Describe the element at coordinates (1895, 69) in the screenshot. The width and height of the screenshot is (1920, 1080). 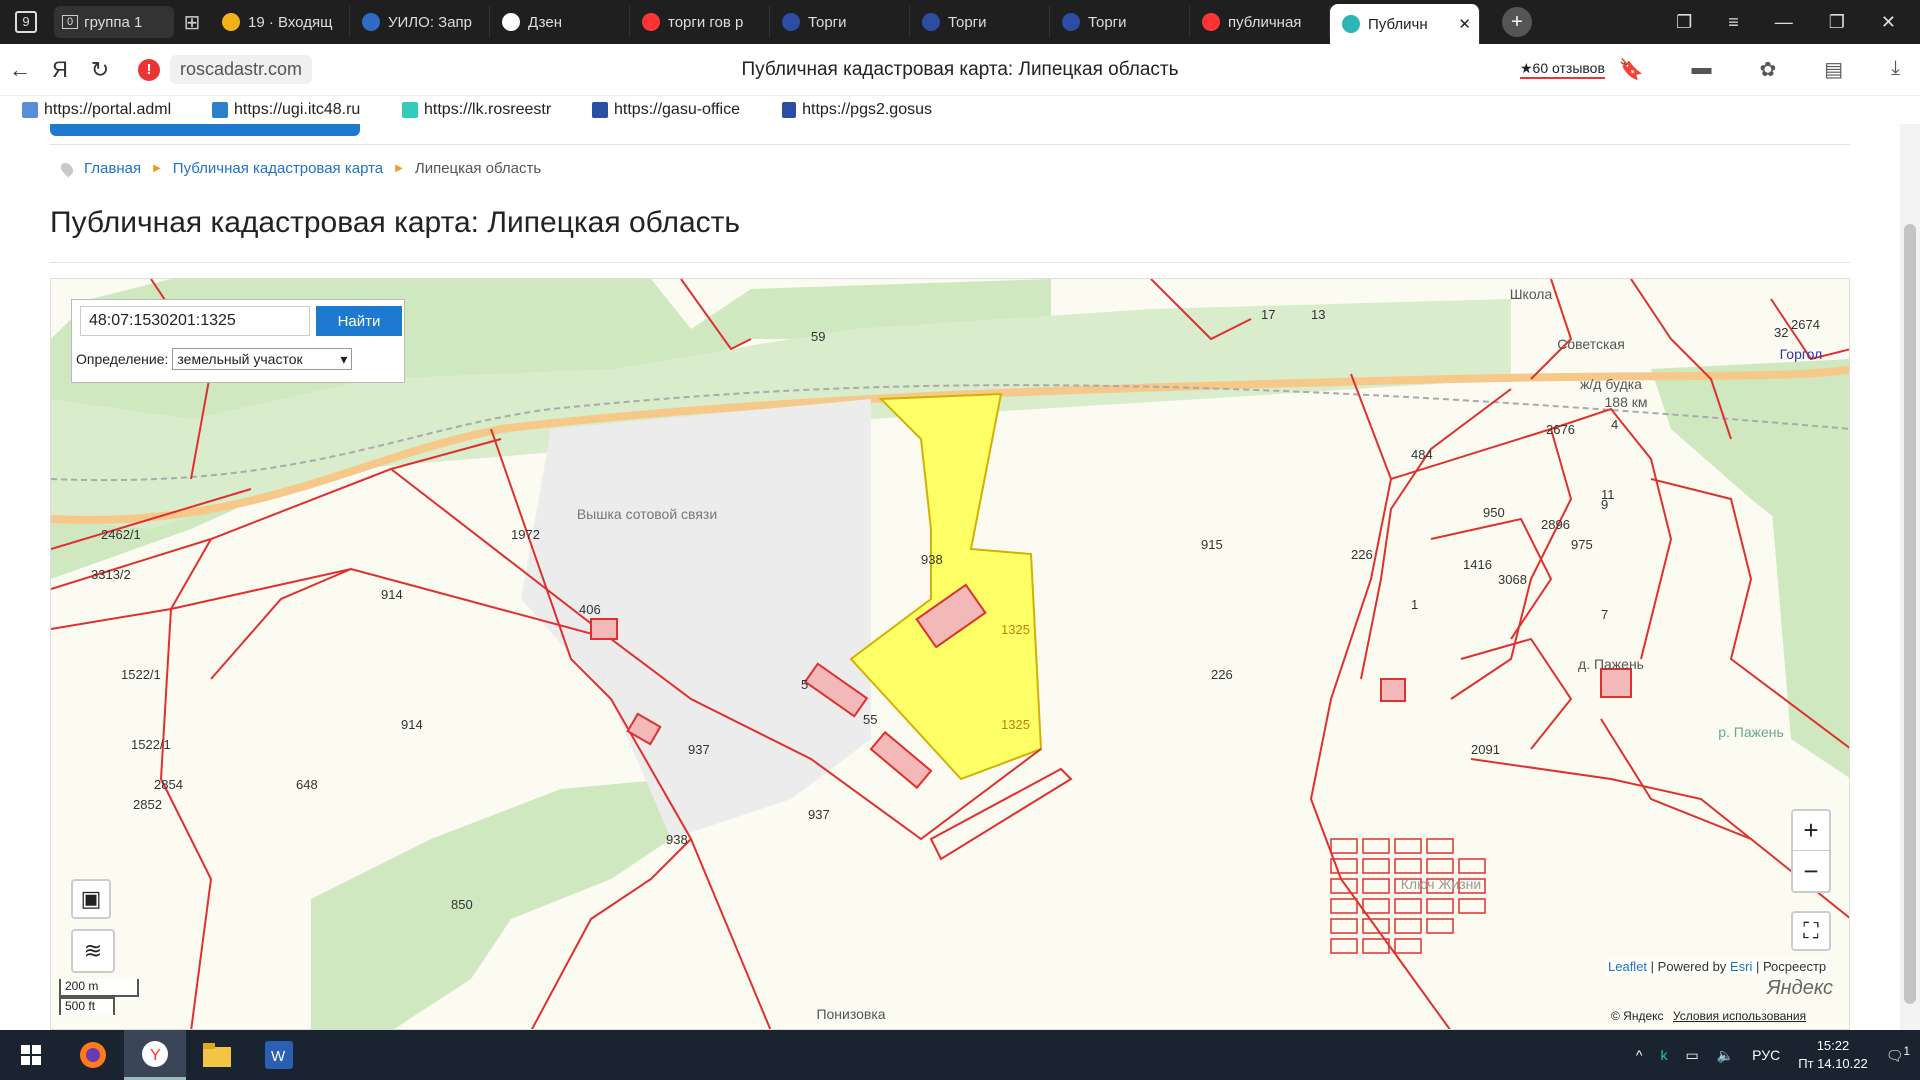
I see `download-icon: ⤓` at that location.